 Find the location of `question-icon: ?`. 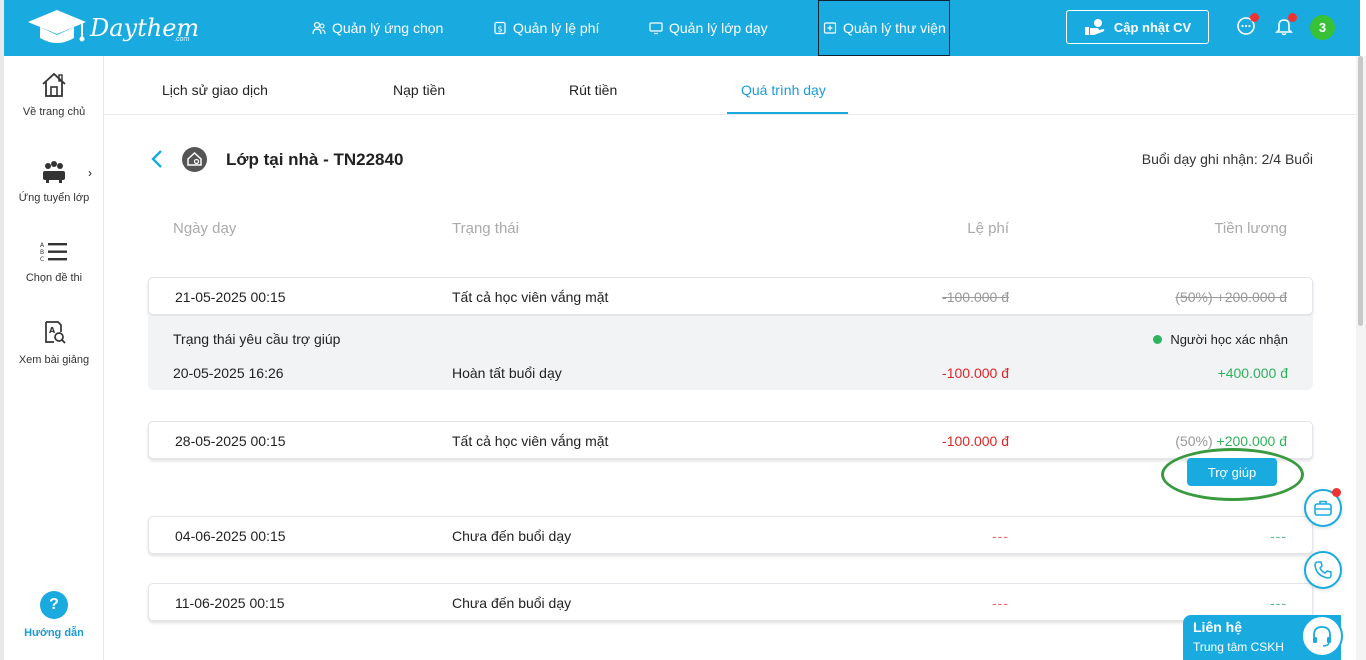

question-icon: ? is located at coordinates (54, 605).